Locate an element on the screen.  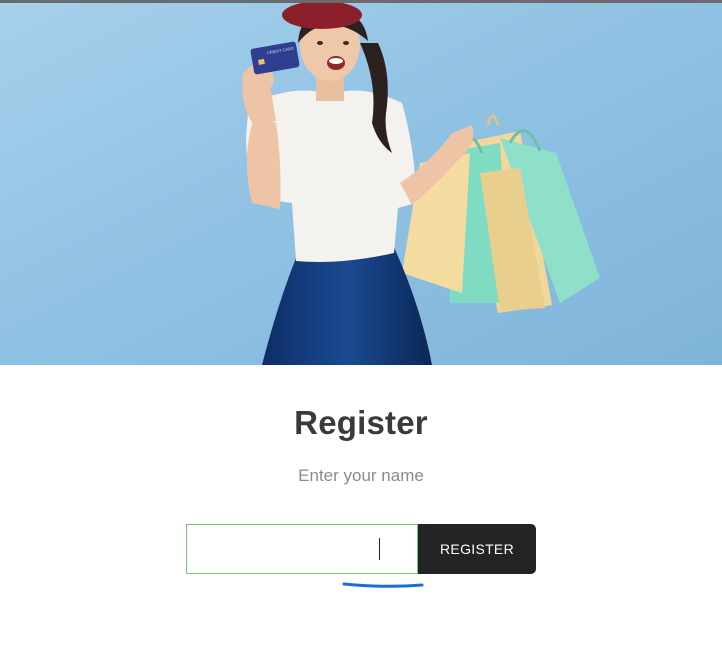
subtitle: Enter your name is located at coordinates (361, 475).